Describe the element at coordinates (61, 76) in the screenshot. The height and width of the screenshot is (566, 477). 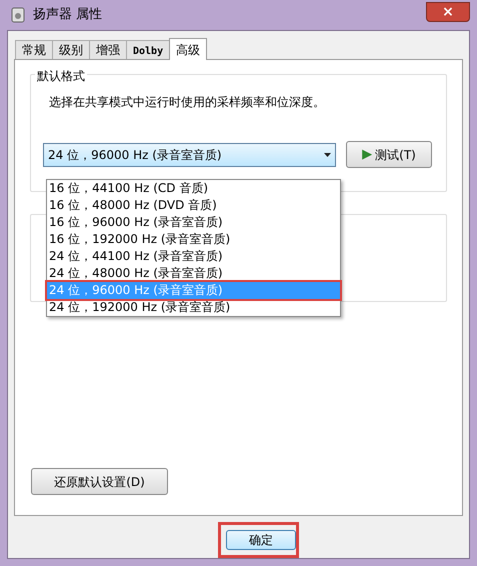
I see `group-title: 默认格式` at that location.